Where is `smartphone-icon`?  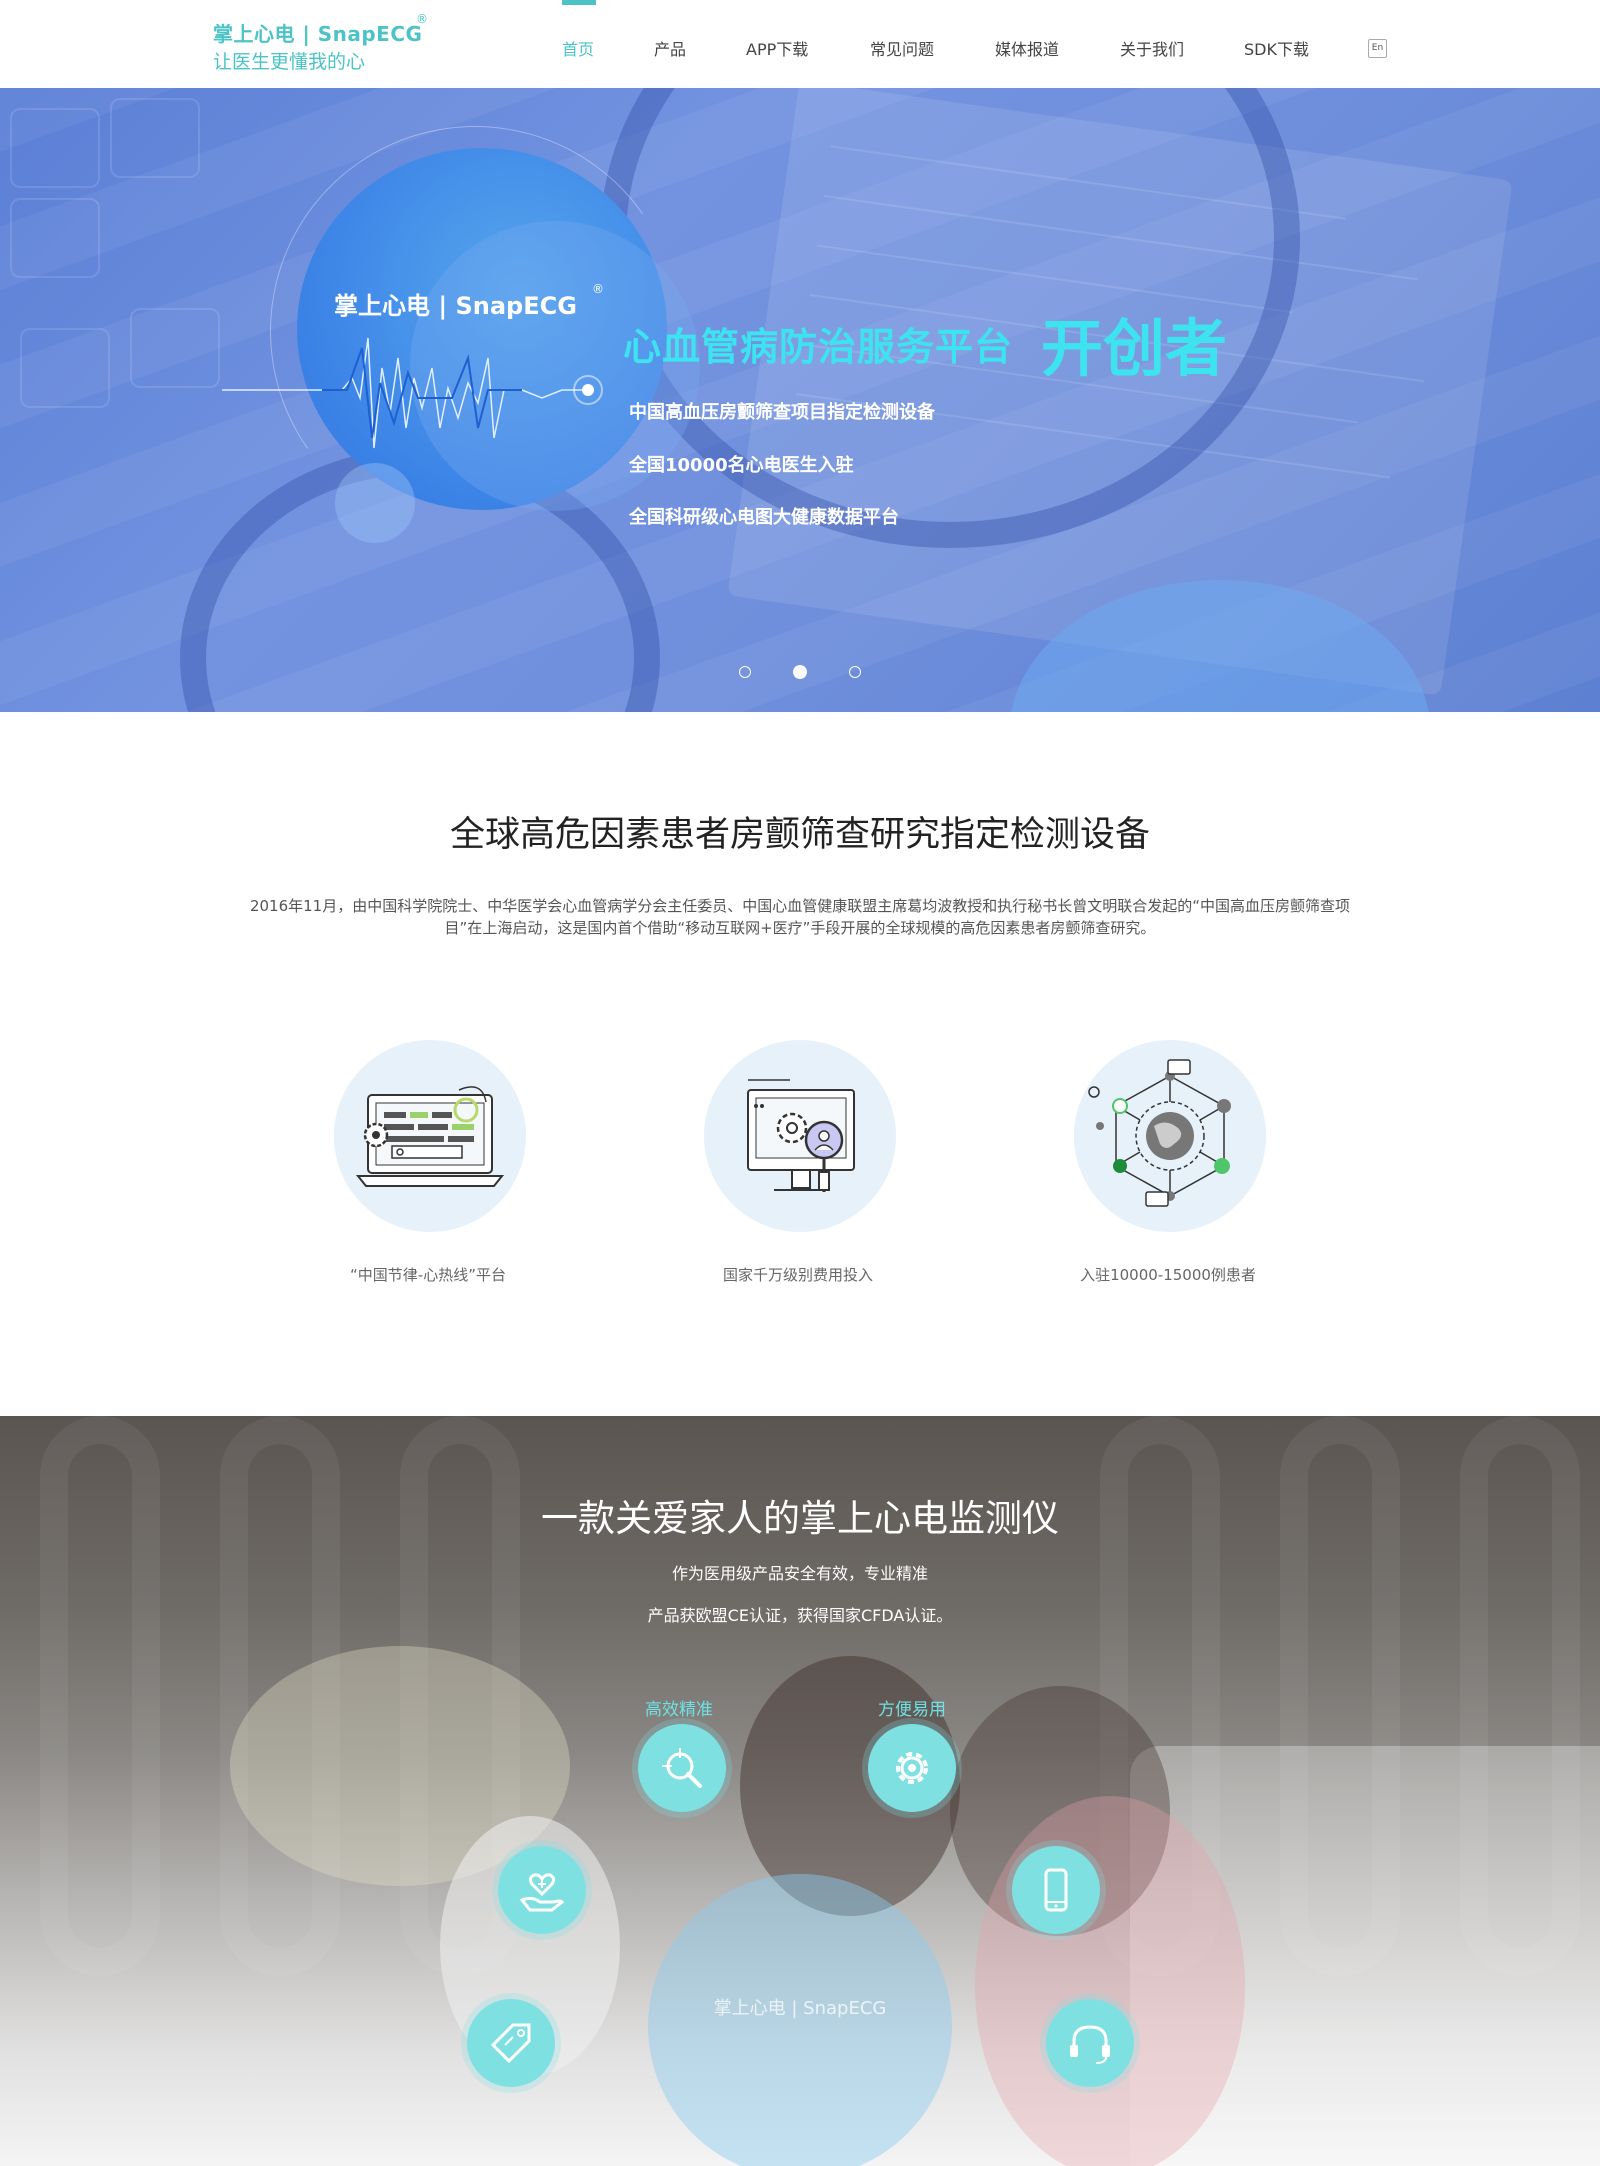
smartphone-icon is located at coordinates (1056, 1890).